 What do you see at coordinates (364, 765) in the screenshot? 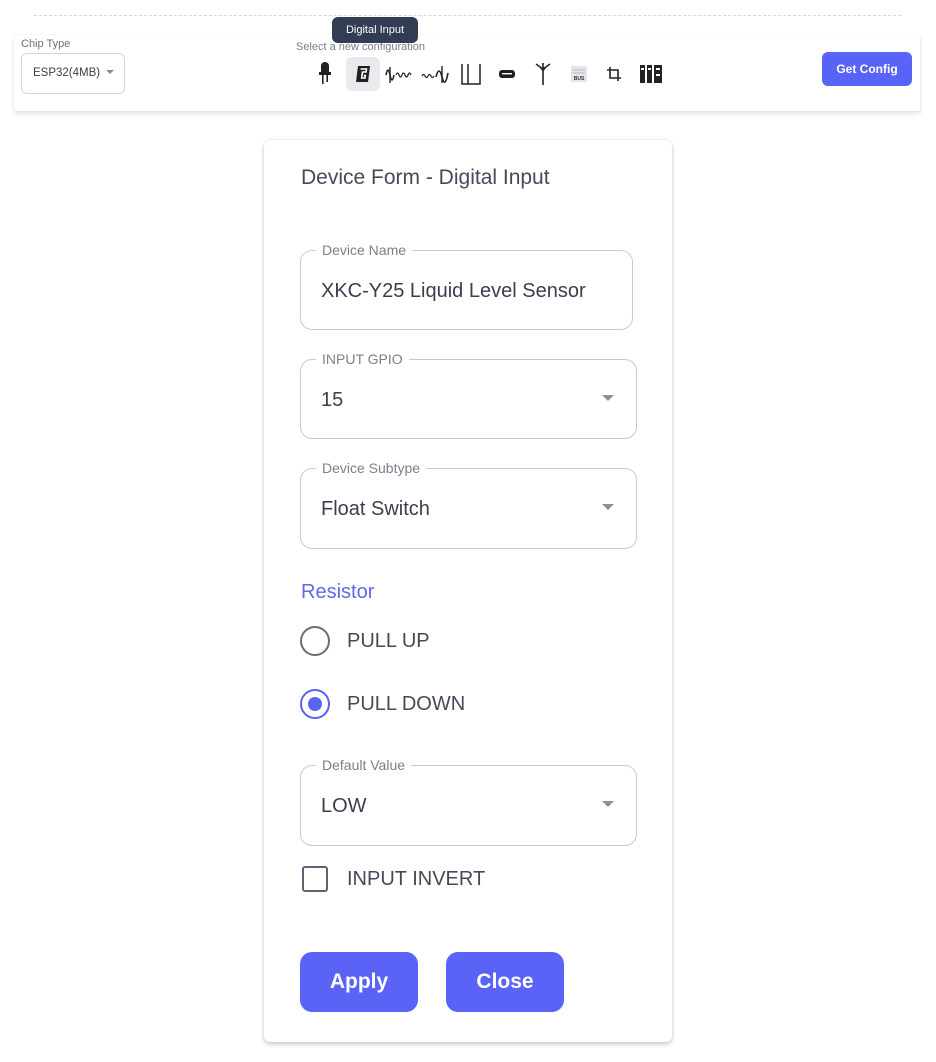
I see `default-value-label: Default Value` at bounding box center [364, 765].